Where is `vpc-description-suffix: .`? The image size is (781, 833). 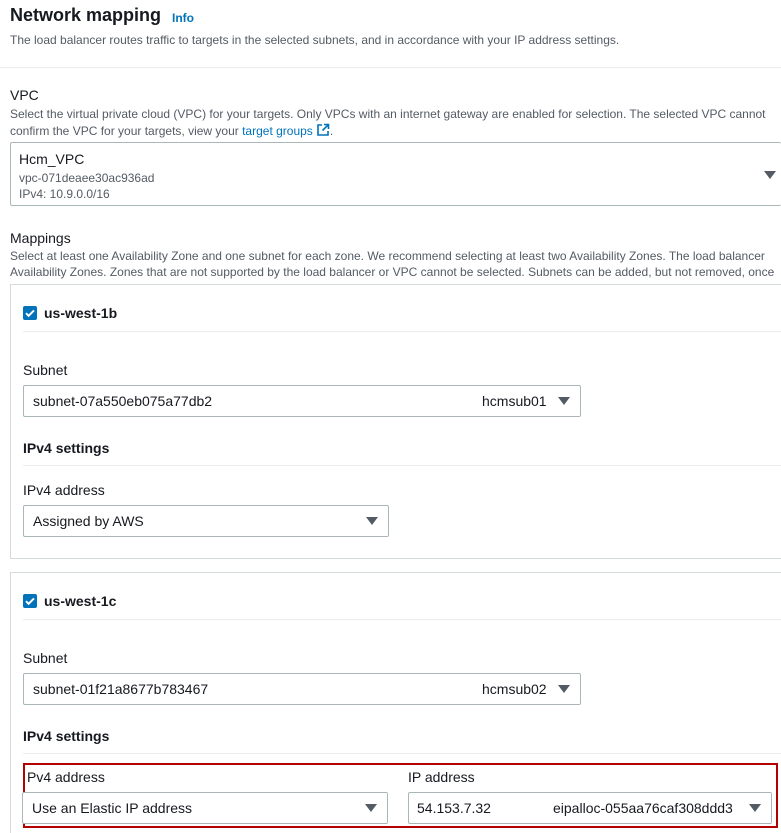
vpc-description-suffix: . is located at coordinates (331, 131).